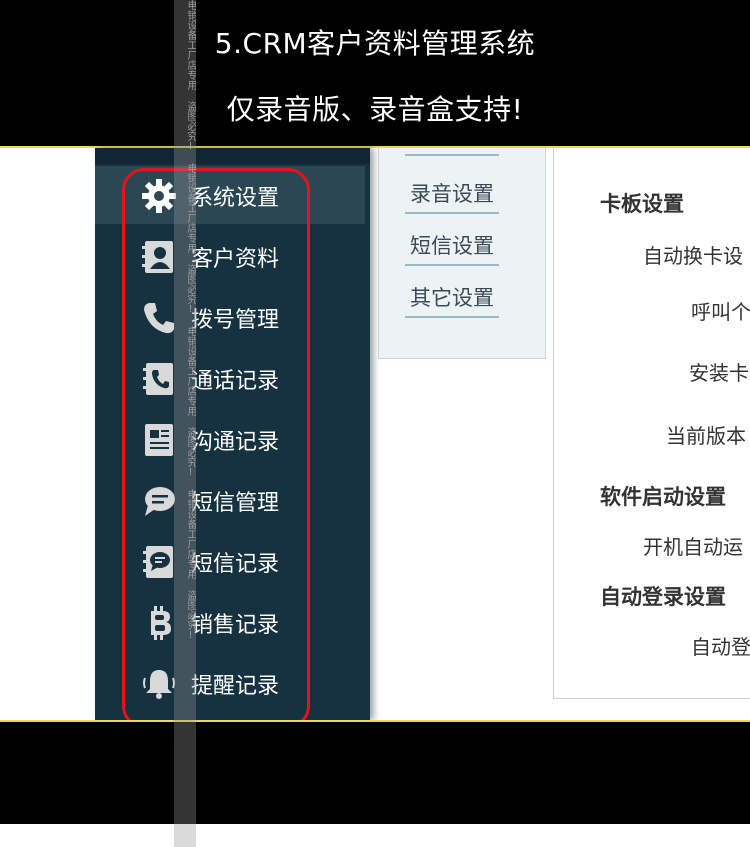 This screenshot has height=847, width=750. I want to click on bitcoin-icon, so click(159, 623).